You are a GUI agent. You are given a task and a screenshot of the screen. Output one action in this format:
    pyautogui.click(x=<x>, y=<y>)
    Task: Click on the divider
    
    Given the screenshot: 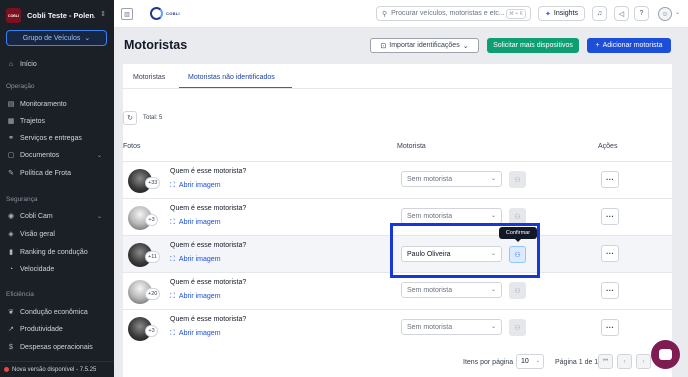 What is the action you would take?
    pyautogui.click(x=397, y=88)
    